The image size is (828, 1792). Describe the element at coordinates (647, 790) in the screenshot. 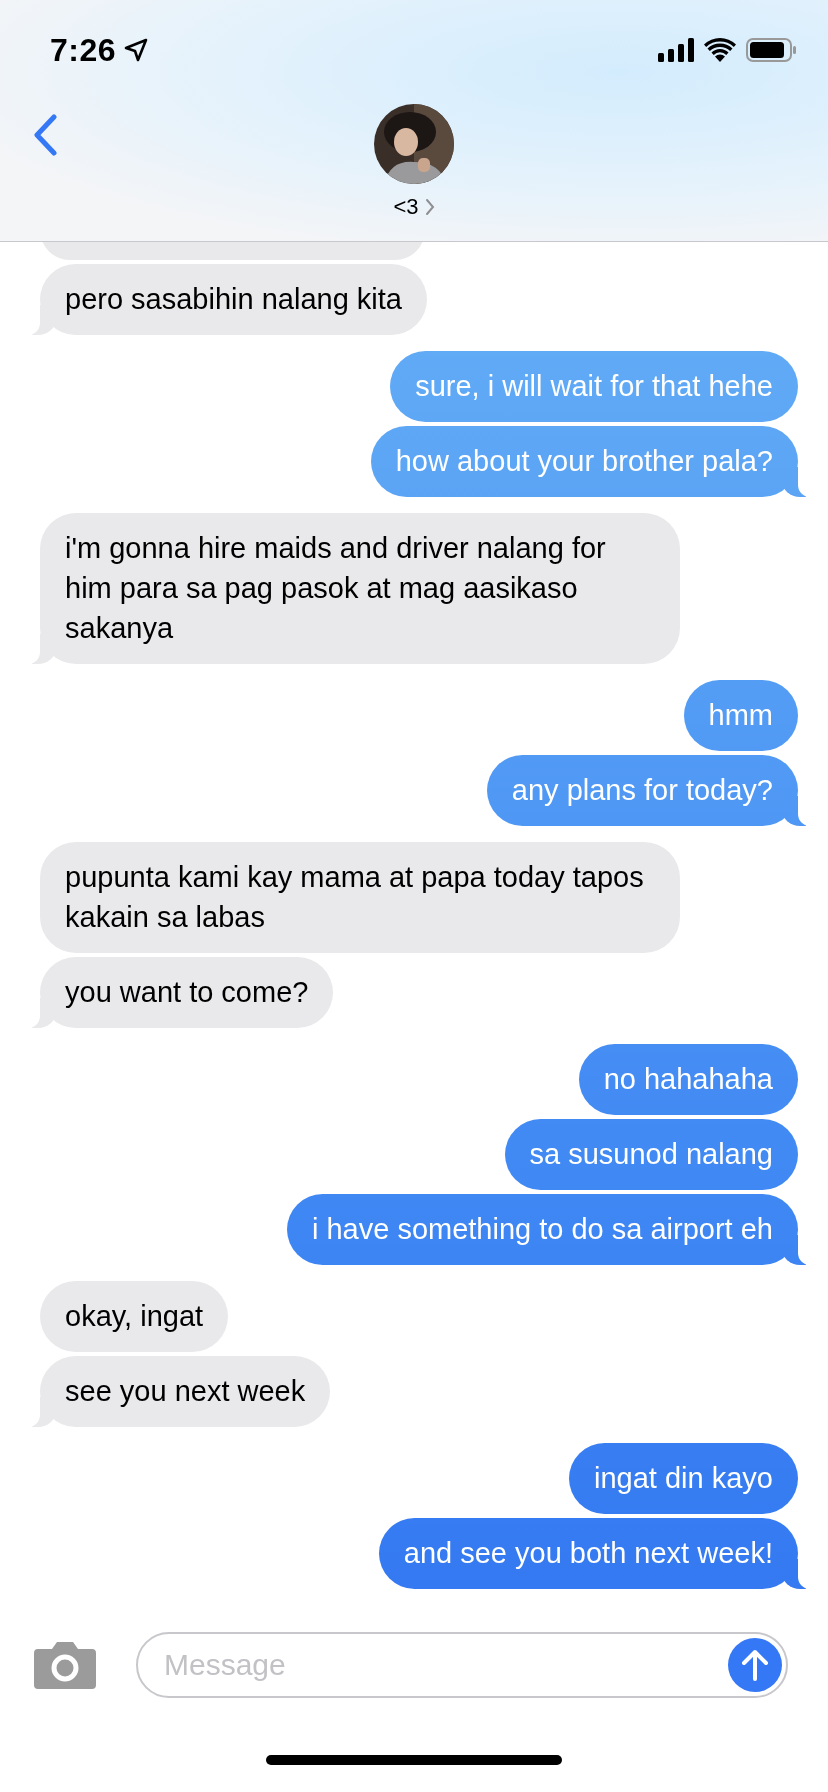

I see `sent-message: any plans for today?` at that location.